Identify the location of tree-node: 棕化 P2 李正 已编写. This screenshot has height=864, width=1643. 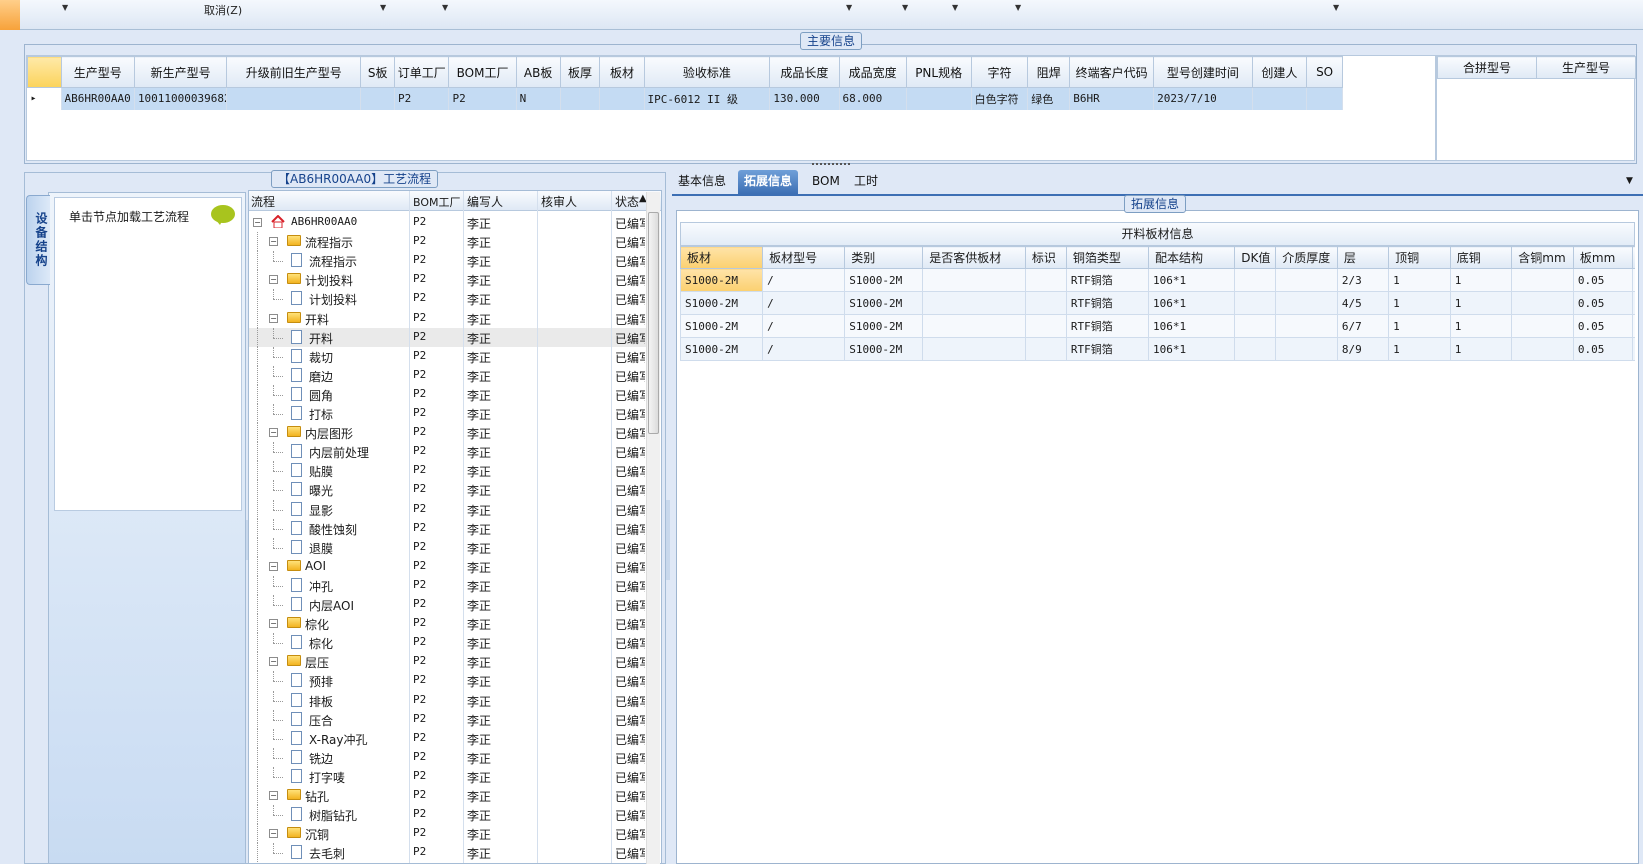
(449, 643).